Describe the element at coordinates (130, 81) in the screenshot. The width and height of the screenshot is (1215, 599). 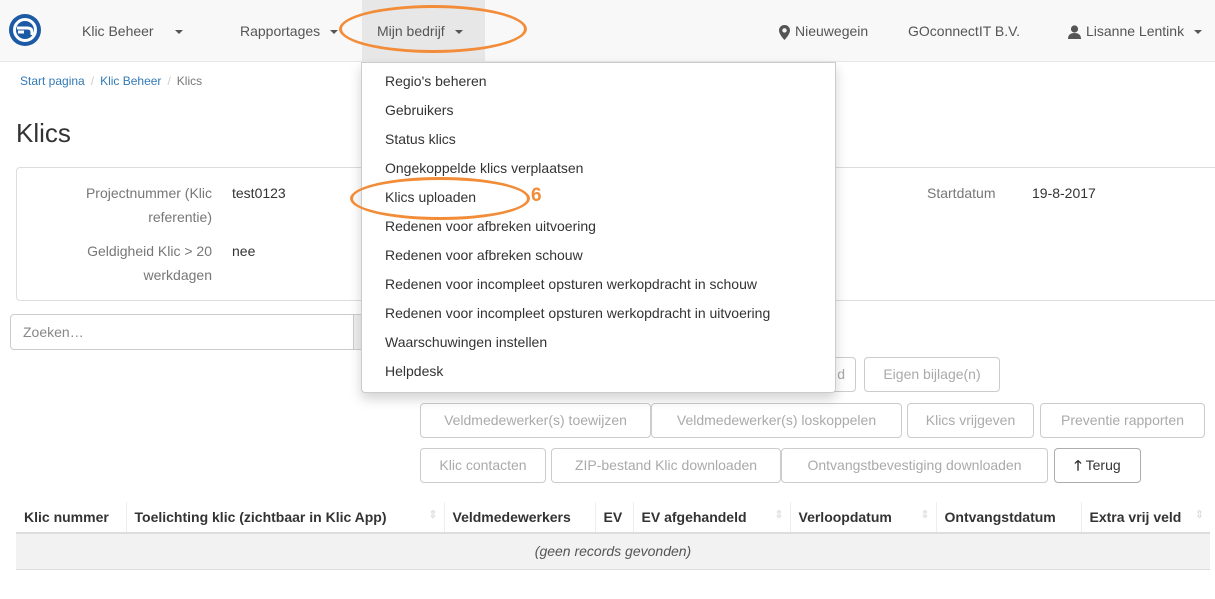
I see `breadcrumb-klic-beheer: Klic Beheer` at that location.